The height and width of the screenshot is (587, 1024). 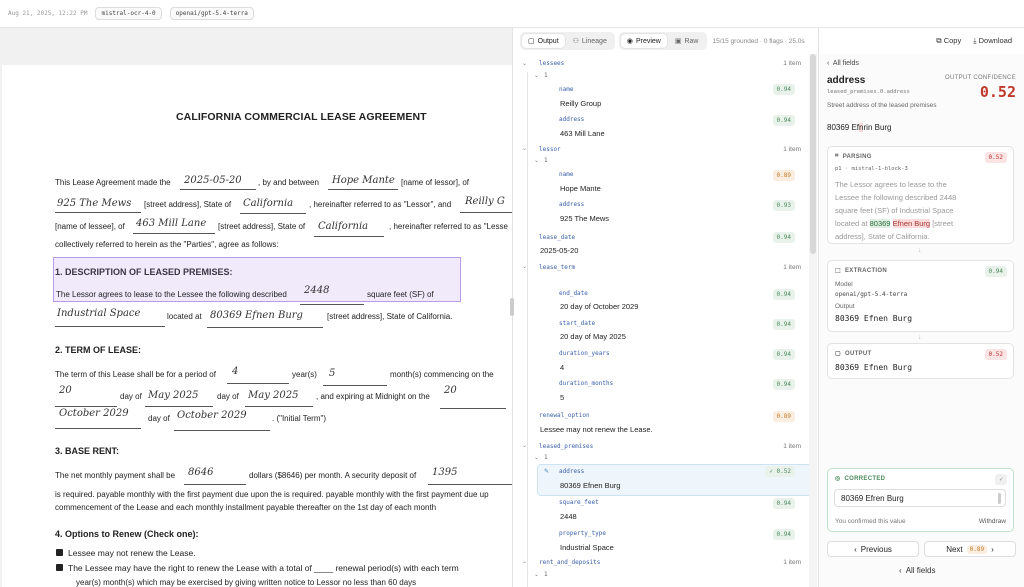 I want to click on file-icon: ▢, so click(x=531, y=41).